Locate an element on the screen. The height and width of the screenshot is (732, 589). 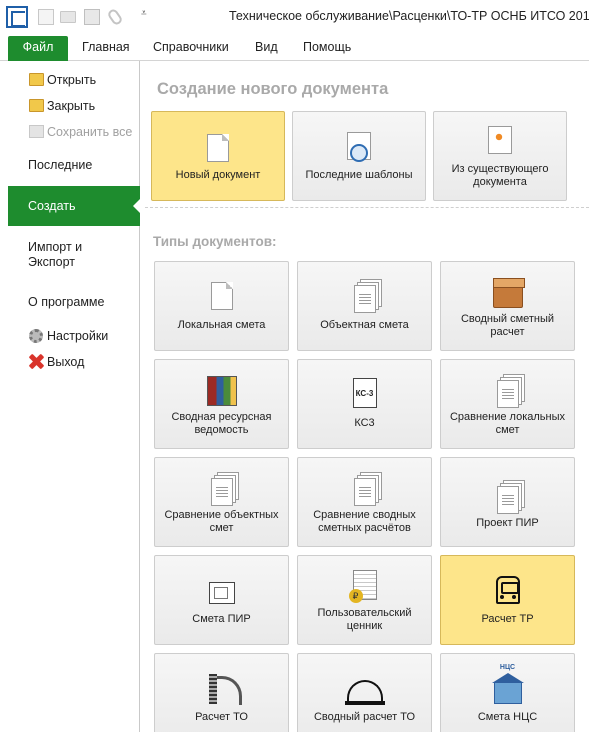
close-icon is located at coordinates (36, 361).